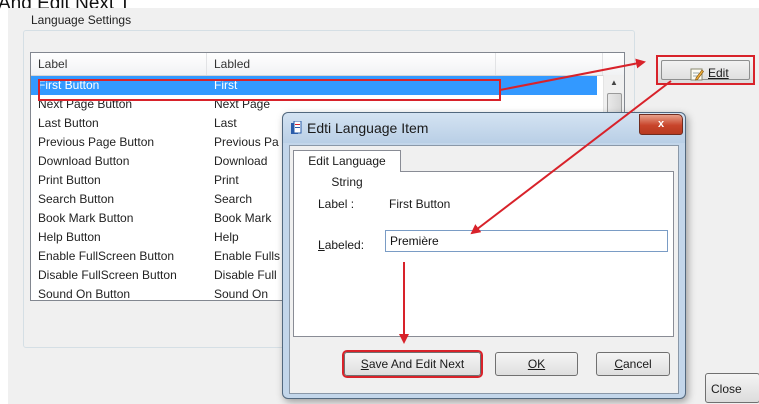 The image size is (759, 404). I want to click on labeled-key: Labeled:, so click(341, 245).